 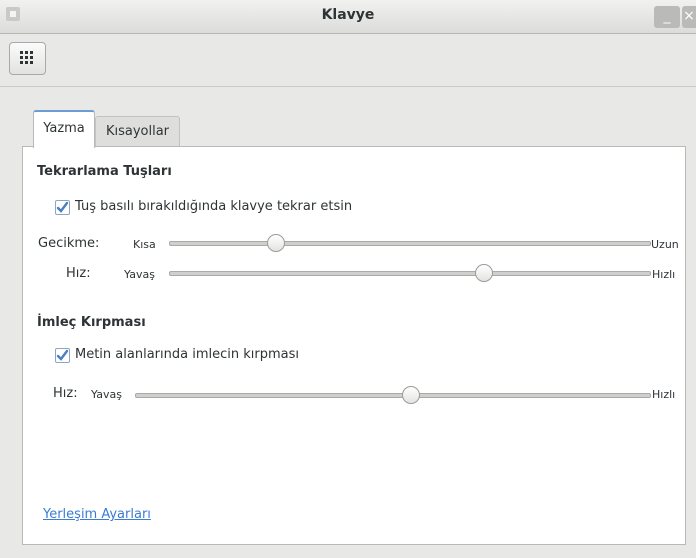 What do you see at coordinates (187, 354) in the screenshot?
I see `cursor-blink-checkbox-label: Metin alanlarında imlecin kırpması` at bounding box center [187, 354].